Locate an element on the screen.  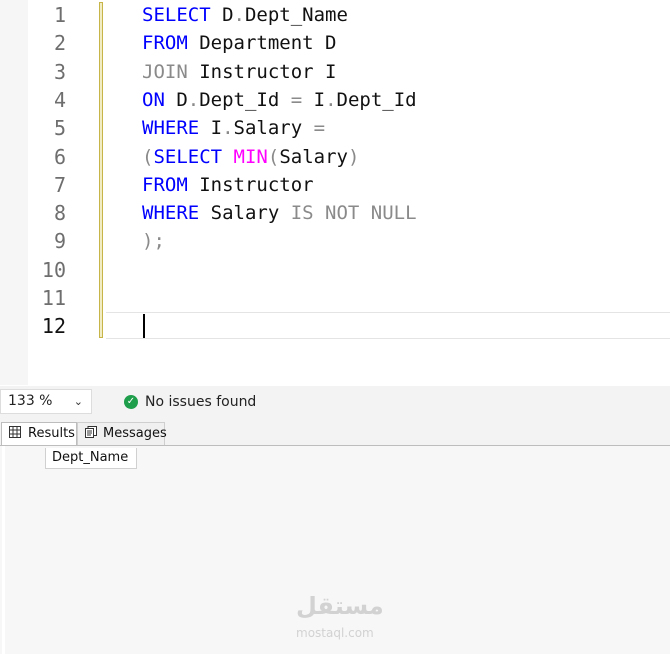
editor-gutter is located at coordinates (14, 192).